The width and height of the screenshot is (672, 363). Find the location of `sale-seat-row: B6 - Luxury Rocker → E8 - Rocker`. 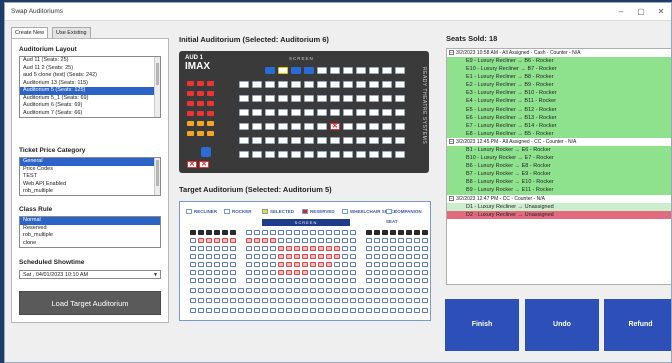

sale-seat-row: B6 - Luxury Rocker → E8 - Rocker is located at coordinates (559, 166).